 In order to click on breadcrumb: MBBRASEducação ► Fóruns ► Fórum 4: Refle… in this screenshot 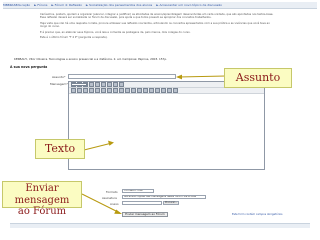, I will do `click(160, 5)`.